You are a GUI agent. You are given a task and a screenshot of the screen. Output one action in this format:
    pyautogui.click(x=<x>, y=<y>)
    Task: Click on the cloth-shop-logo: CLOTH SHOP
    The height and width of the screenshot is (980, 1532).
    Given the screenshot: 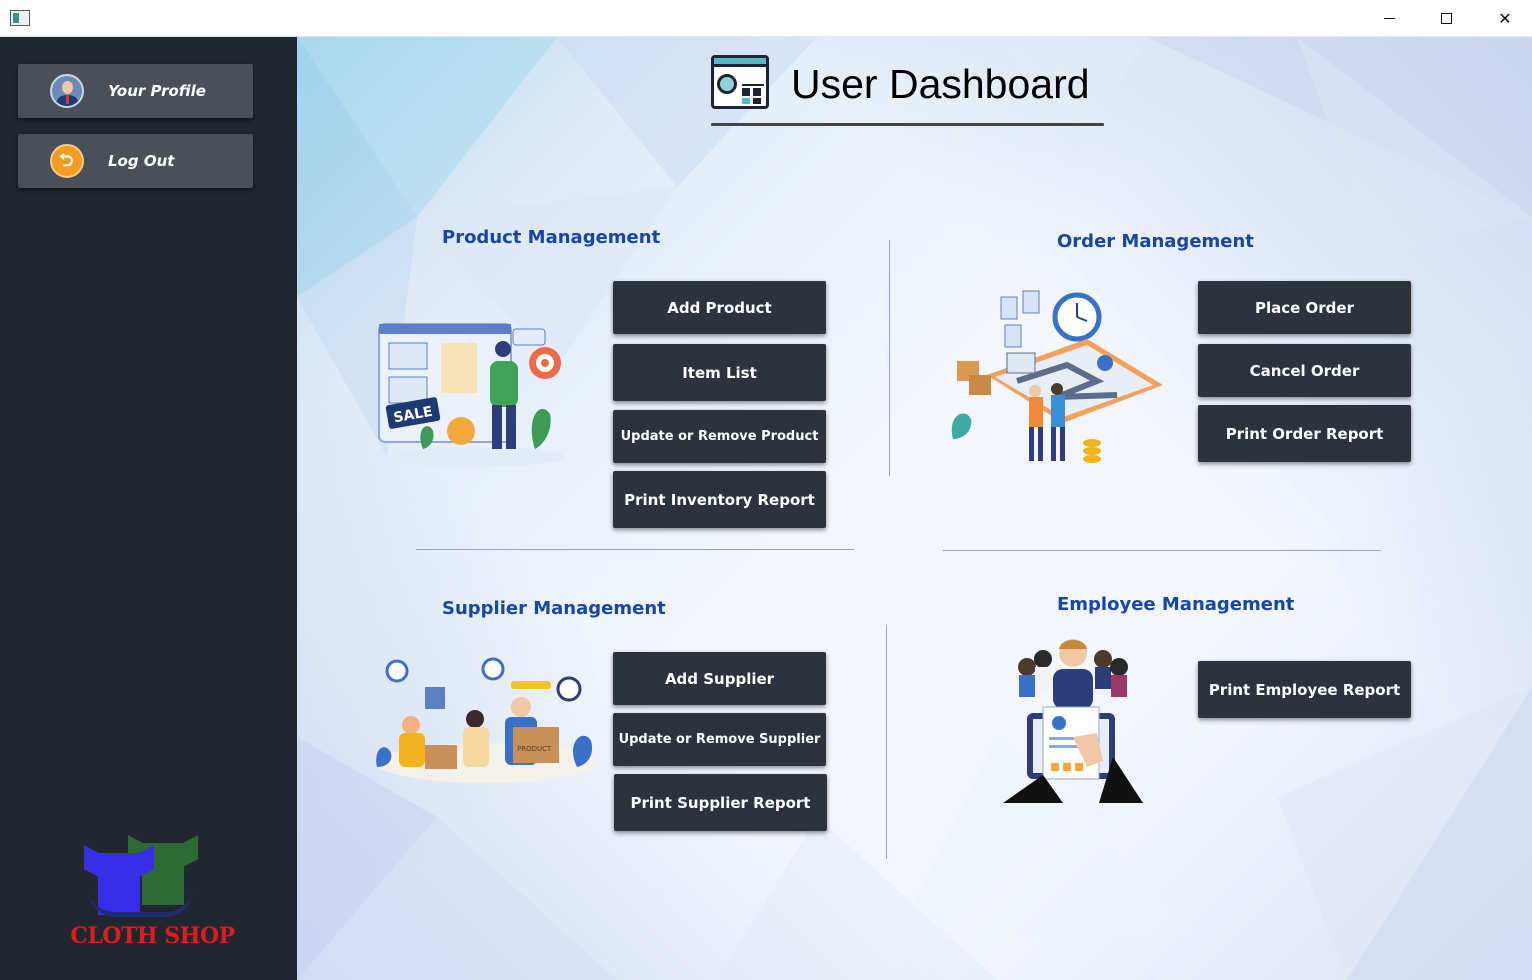 What is the action you would take?
    pyautogui.click(x=152, y=897)
    